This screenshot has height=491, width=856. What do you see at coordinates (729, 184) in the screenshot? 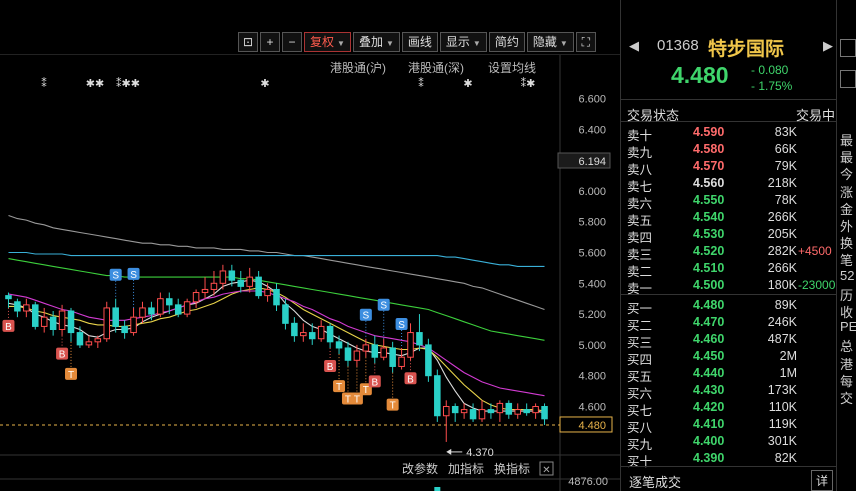
I see `asks-row: 卖七 4.560 218K` at bounding box center [729, 184].